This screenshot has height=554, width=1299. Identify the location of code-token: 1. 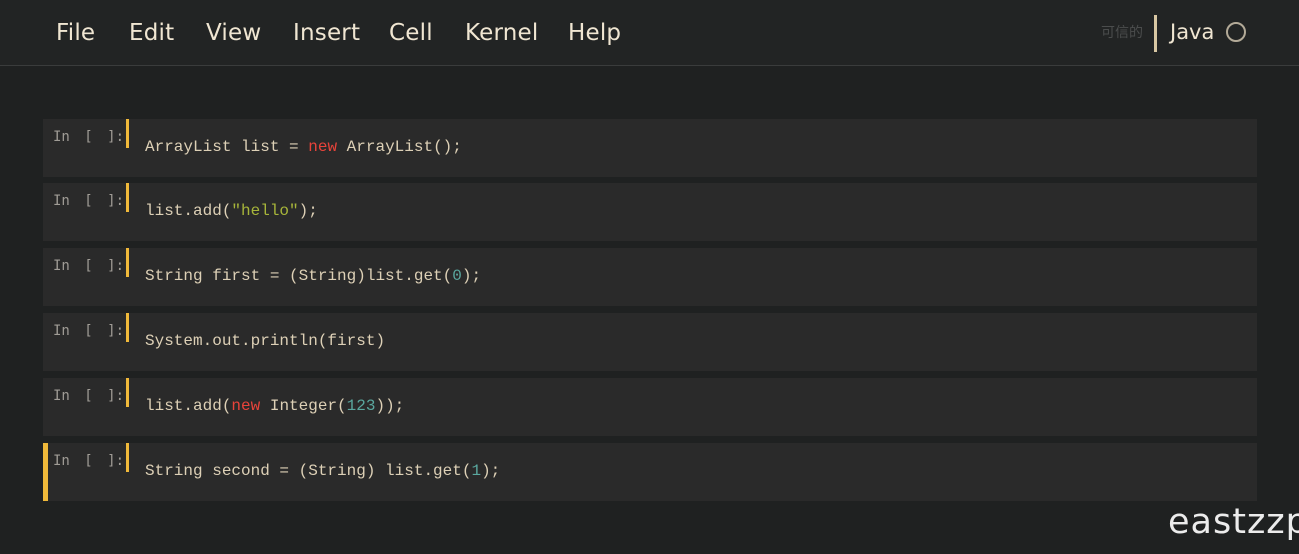
(476, 471).